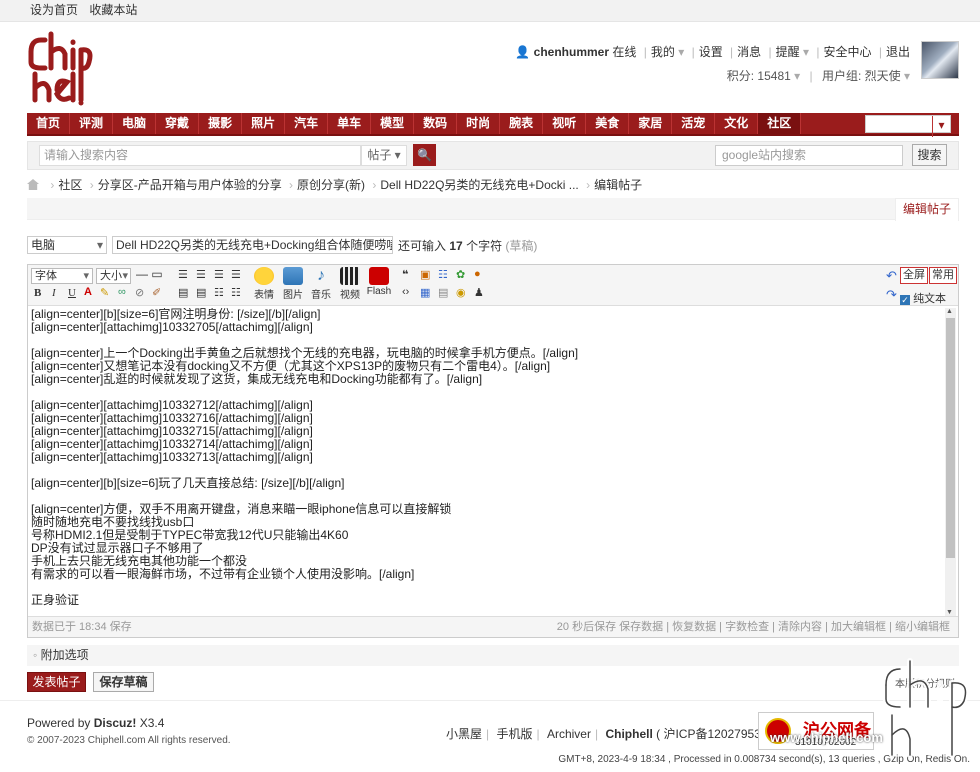 Image resolution: width=980 pixels, height=772 pixels. I want to click on footer-link: 手机版, so click(514, 734).